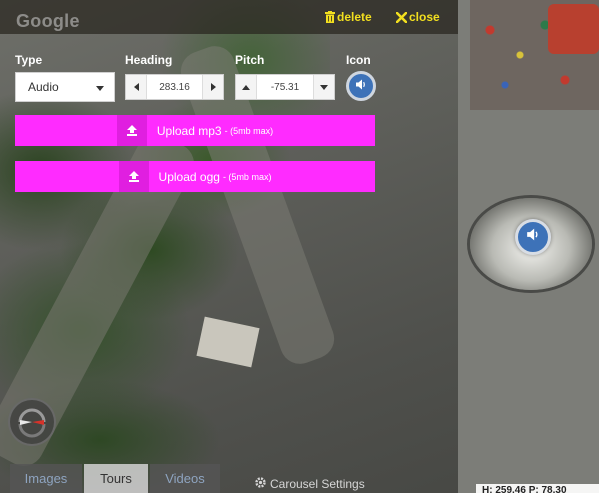 This screenshot has width=599, height=493. I want to click on icon-picker-button, so click(361, 86).